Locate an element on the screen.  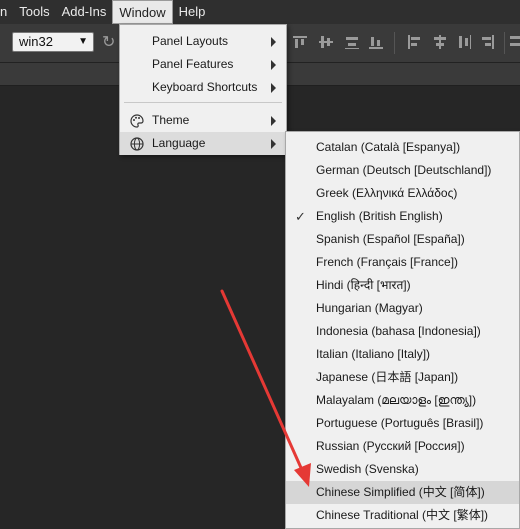
language-item-french: French (Français [France]) is located at coordinates (402, 262).